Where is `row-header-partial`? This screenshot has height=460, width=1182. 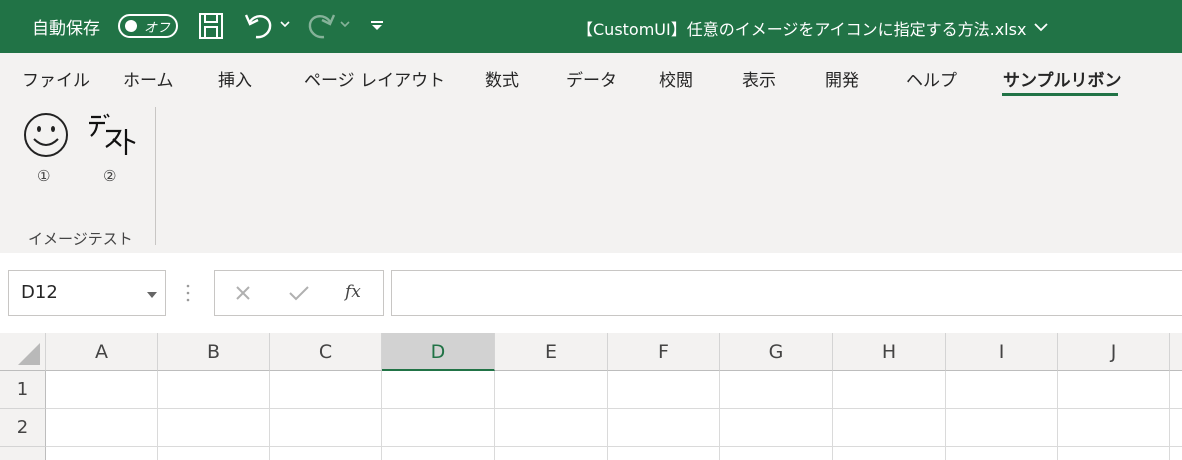
row-header-partial is located at coordinates (23, 453).